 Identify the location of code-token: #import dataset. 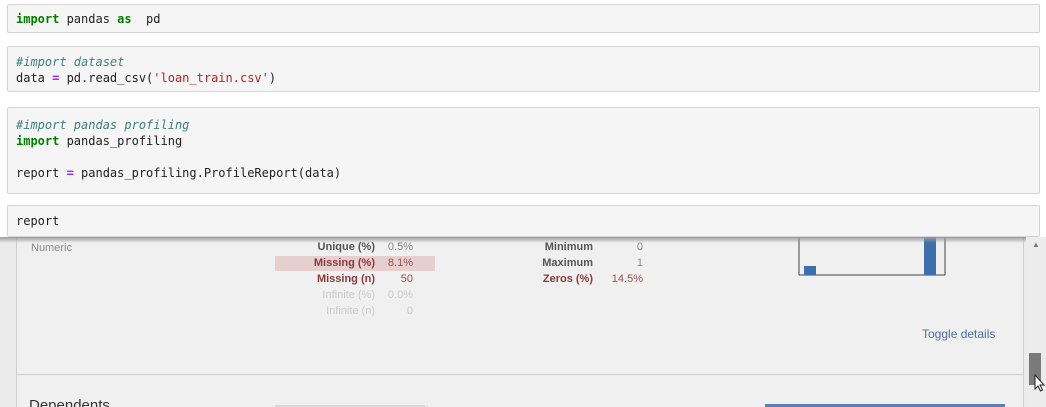
(70, 62).